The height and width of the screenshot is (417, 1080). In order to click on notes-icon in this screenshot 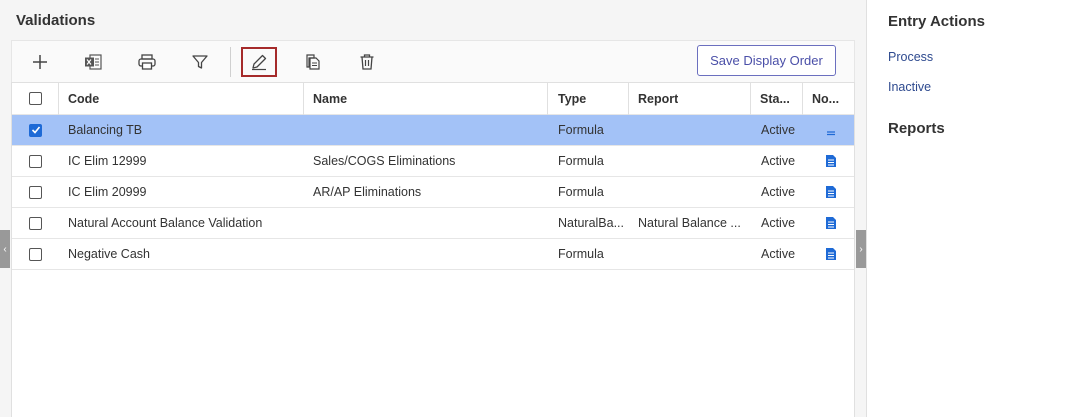, I will do `click(831, 130)`.